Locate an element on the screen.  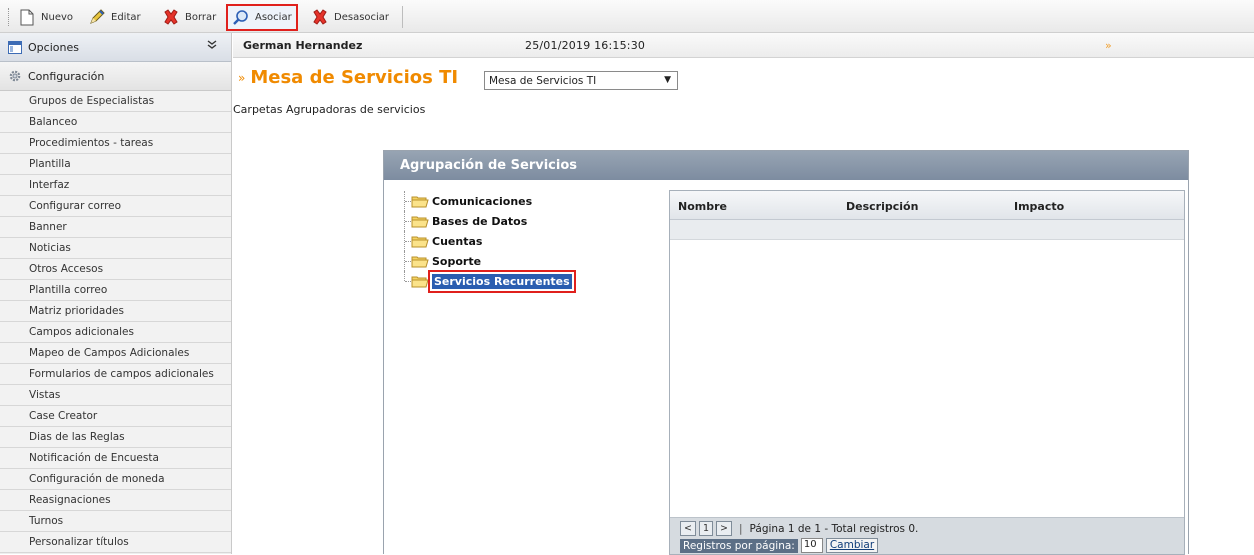
editar-button: Editar is located at coordinates (114, 17).